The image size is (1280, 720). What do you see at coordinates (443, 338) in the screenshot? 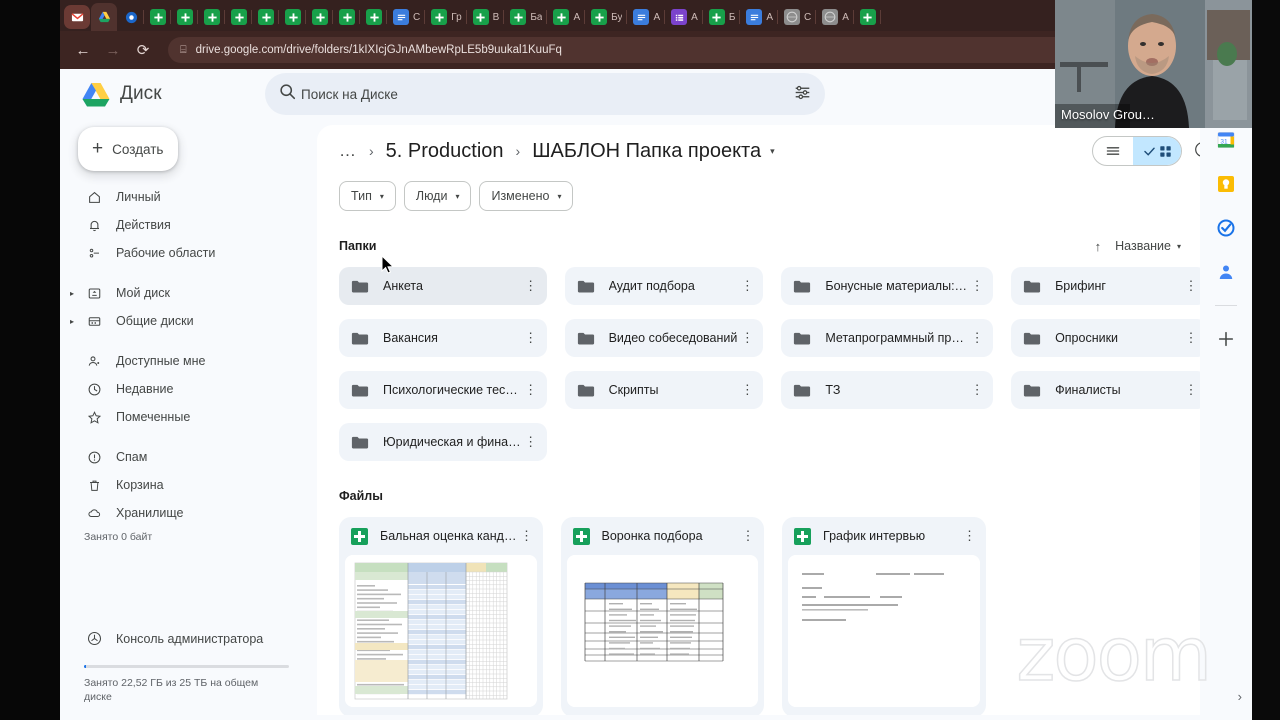
I see `folder-card: Вакансия ⋮` at bounding box center [443, 338].